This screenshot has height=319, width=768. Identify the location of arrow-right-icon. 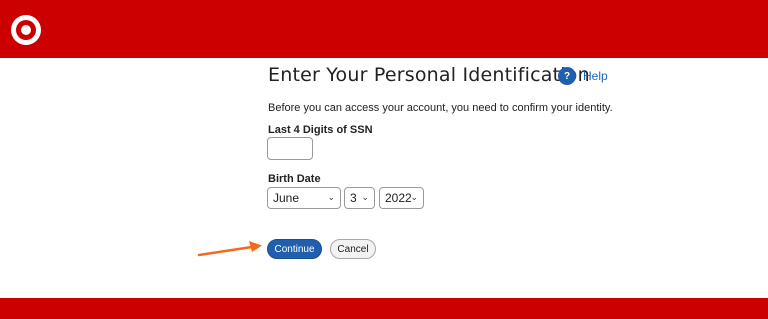
(229, 249).